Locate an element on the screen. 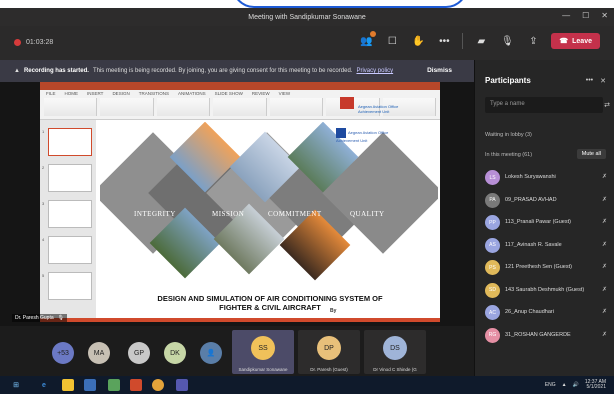  avatar-initials: DS is located at coordinates (395, 348).